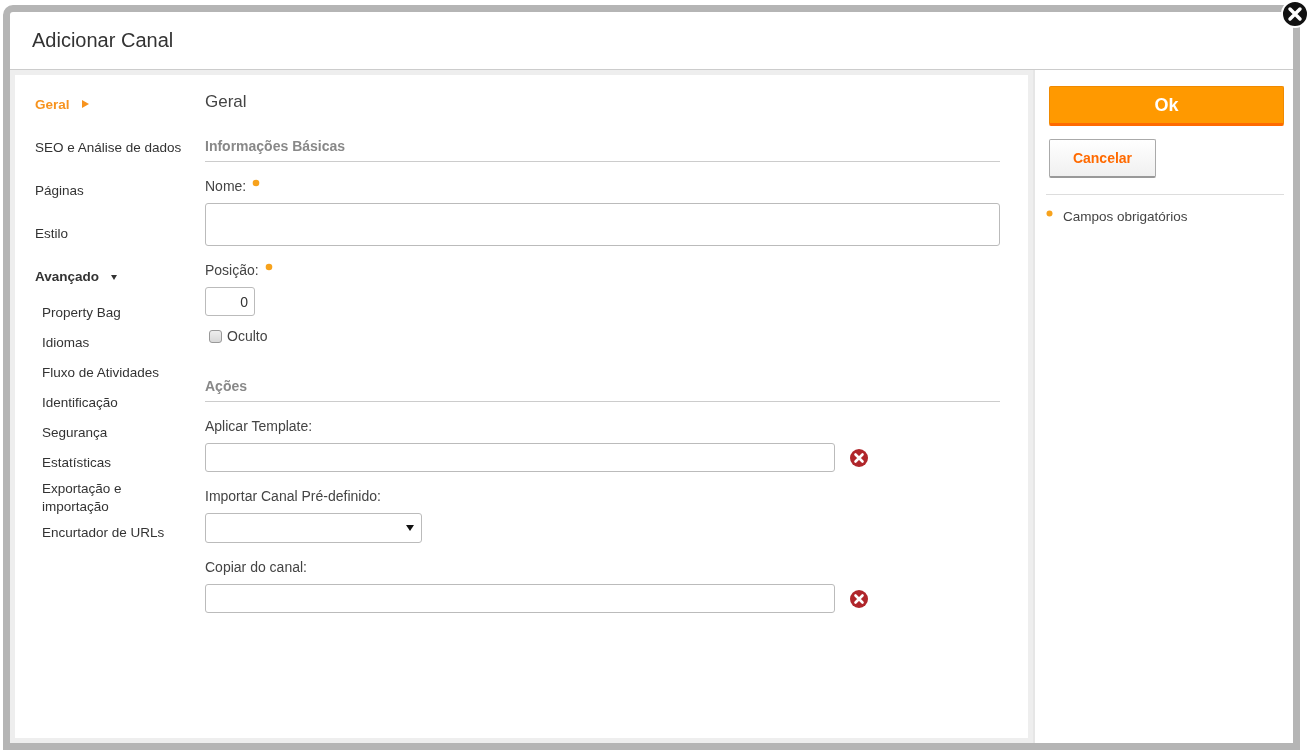 This screenshot has width=1310, height=755. What do you see at coordinates (107, 498) in the screenshot?
I see `sidebar-item: Exportação e importação` at bounding box center [107, 498].